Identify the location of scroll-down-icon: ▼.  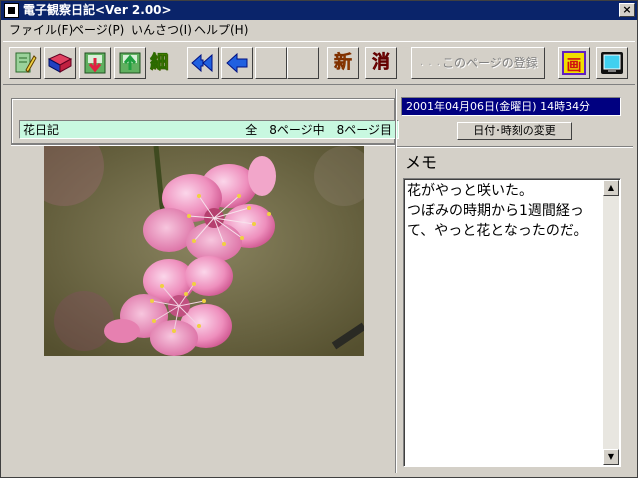
(611, 457).